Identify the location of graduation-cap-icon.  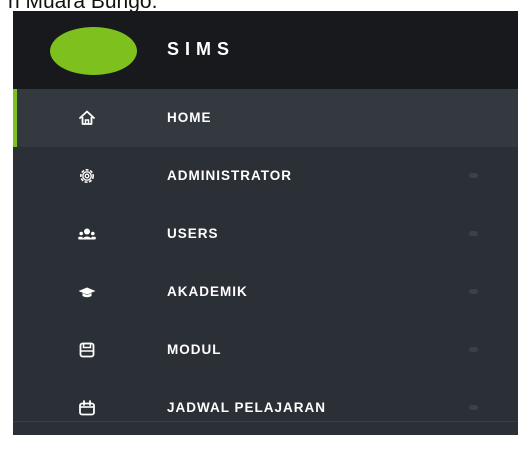
(87, 292).